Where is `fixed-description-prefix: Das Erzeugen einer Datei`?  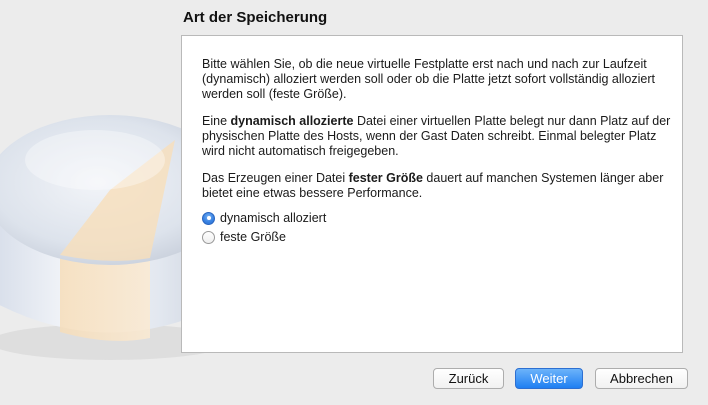 fixed-description-prefix: Das Erzeugen einer Datei is located at coordinates (275, 178).